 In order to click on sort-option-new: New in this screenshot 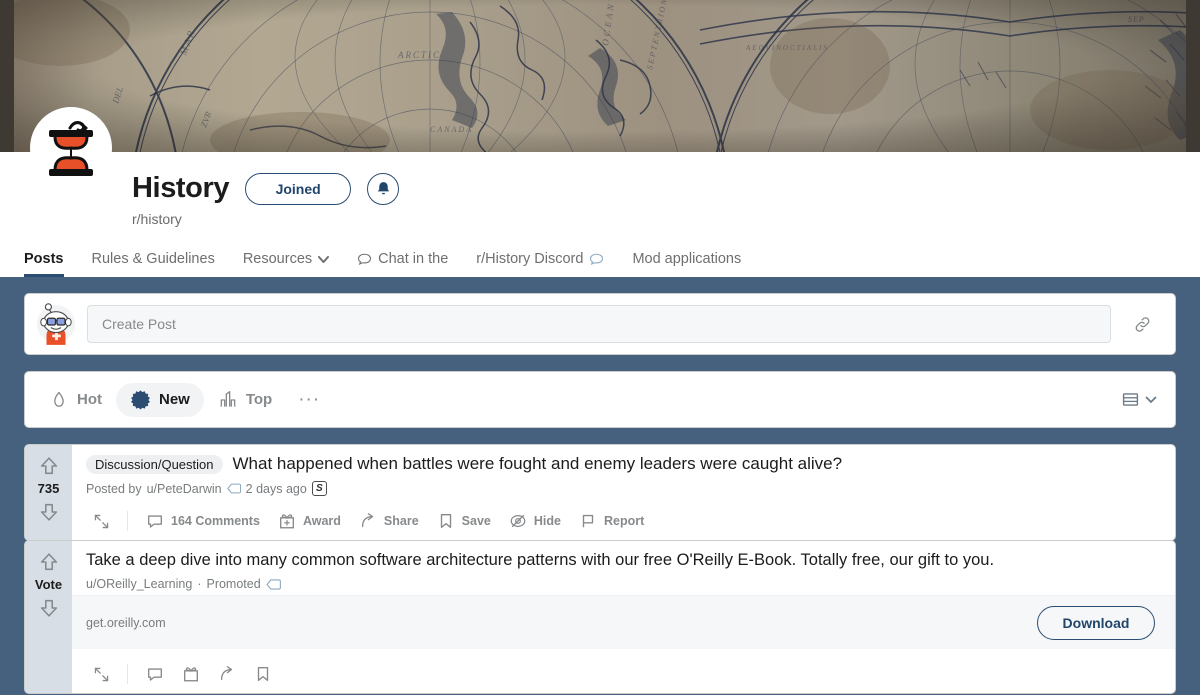, I will do `click(160, 399)`.